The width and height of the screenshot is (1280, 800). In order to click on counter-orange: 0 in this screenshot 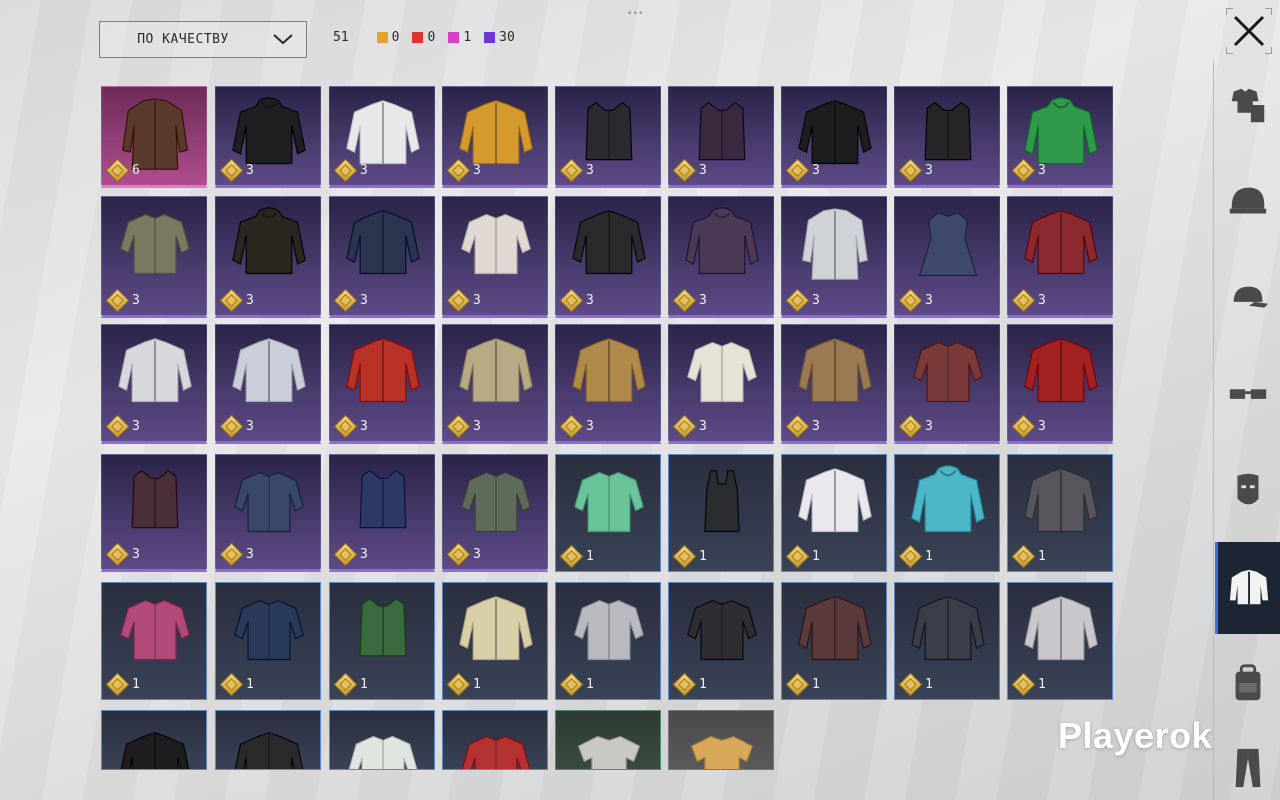, I will do `click(387, 37)`.